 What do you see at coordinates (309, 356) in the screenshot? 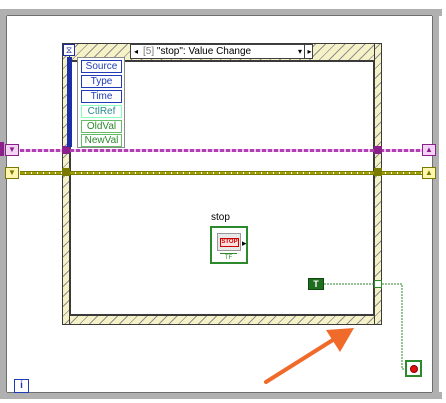
I see `annotation-arrow` at bounding box center [309, 356].